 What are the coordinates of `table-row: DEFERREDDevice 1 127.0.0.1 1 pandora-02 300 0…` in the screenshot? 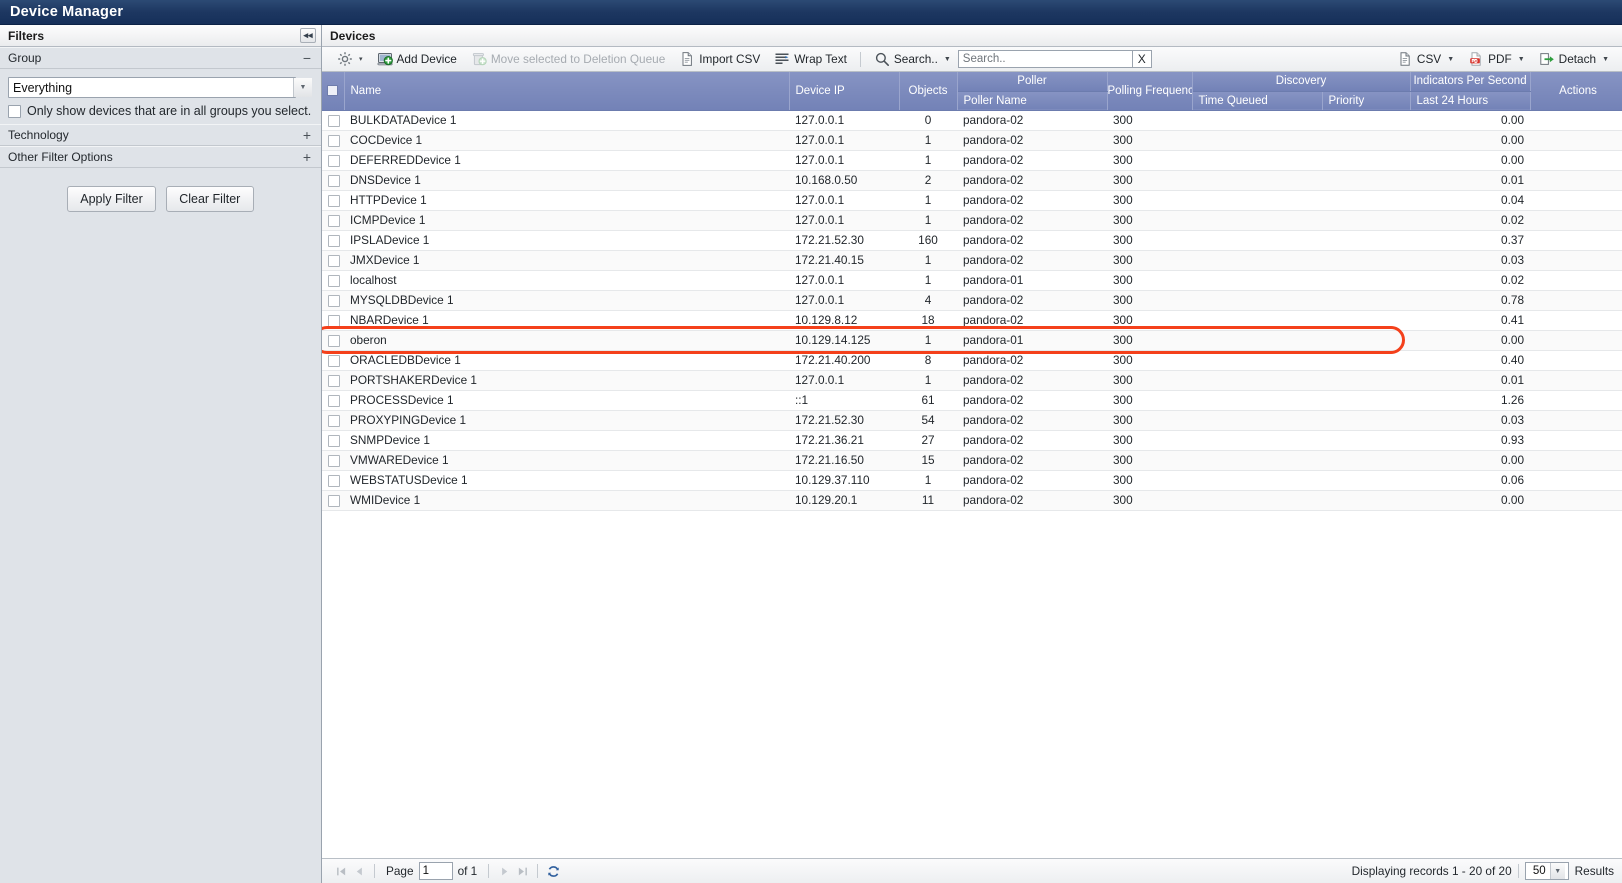 It's located at (972, 160).